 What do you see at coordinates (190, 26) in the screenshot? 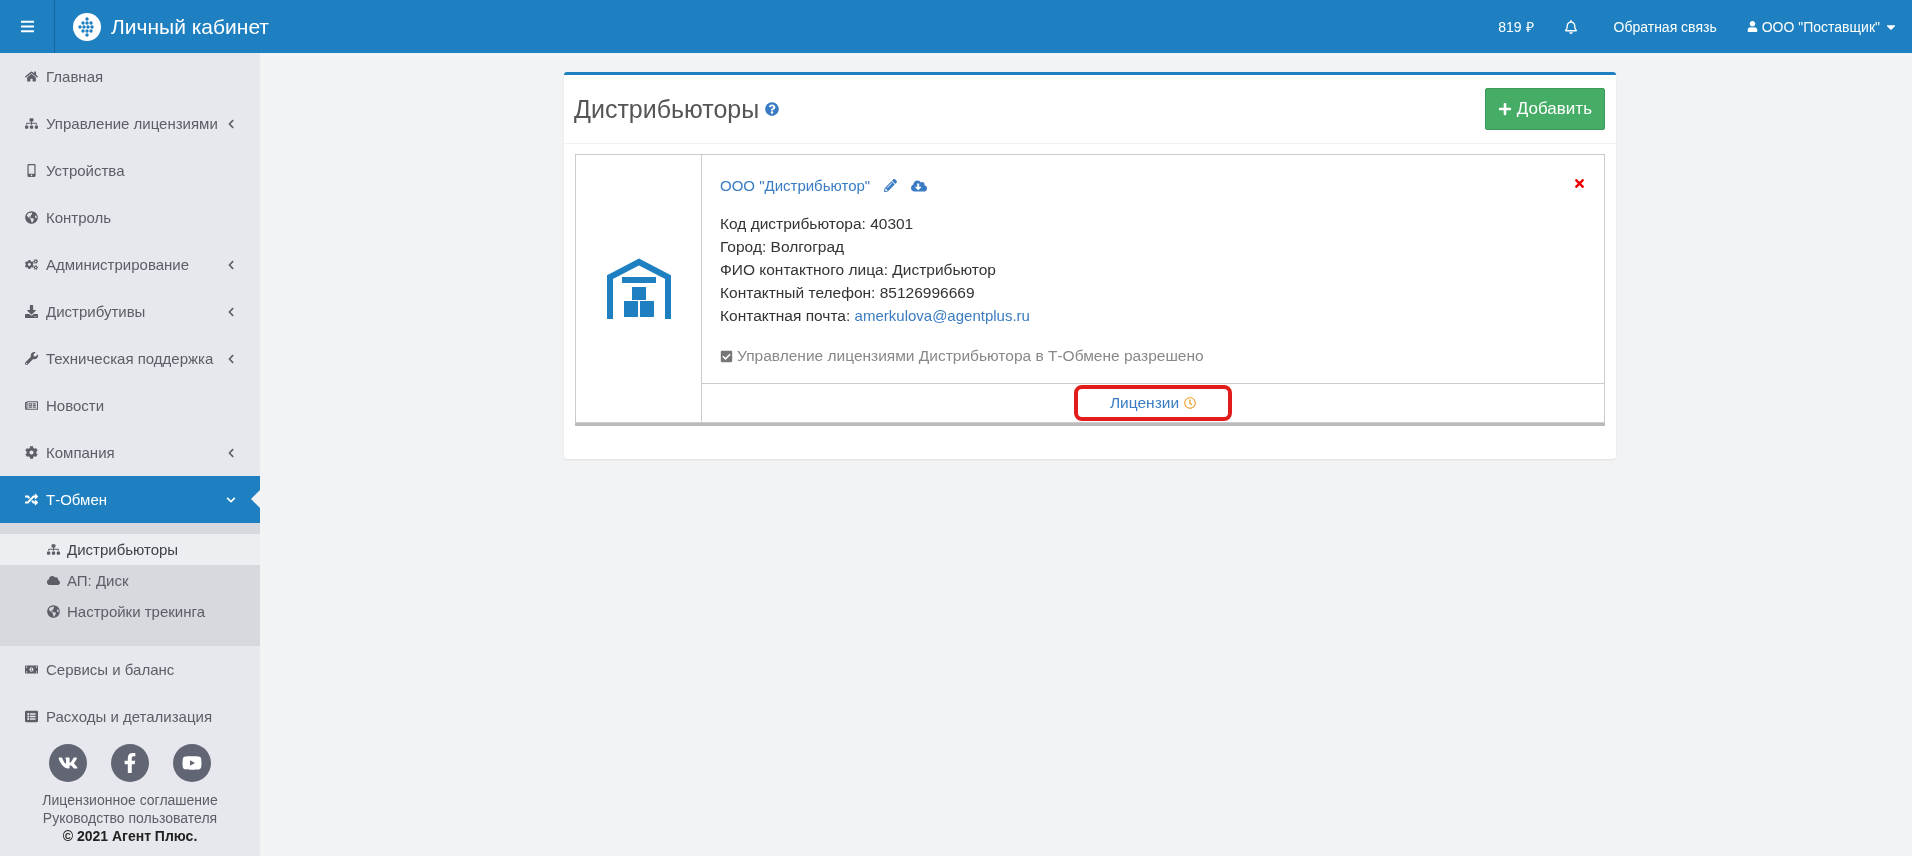
I see `app-title: Личный кабинет` at bounding box center [190, 26].